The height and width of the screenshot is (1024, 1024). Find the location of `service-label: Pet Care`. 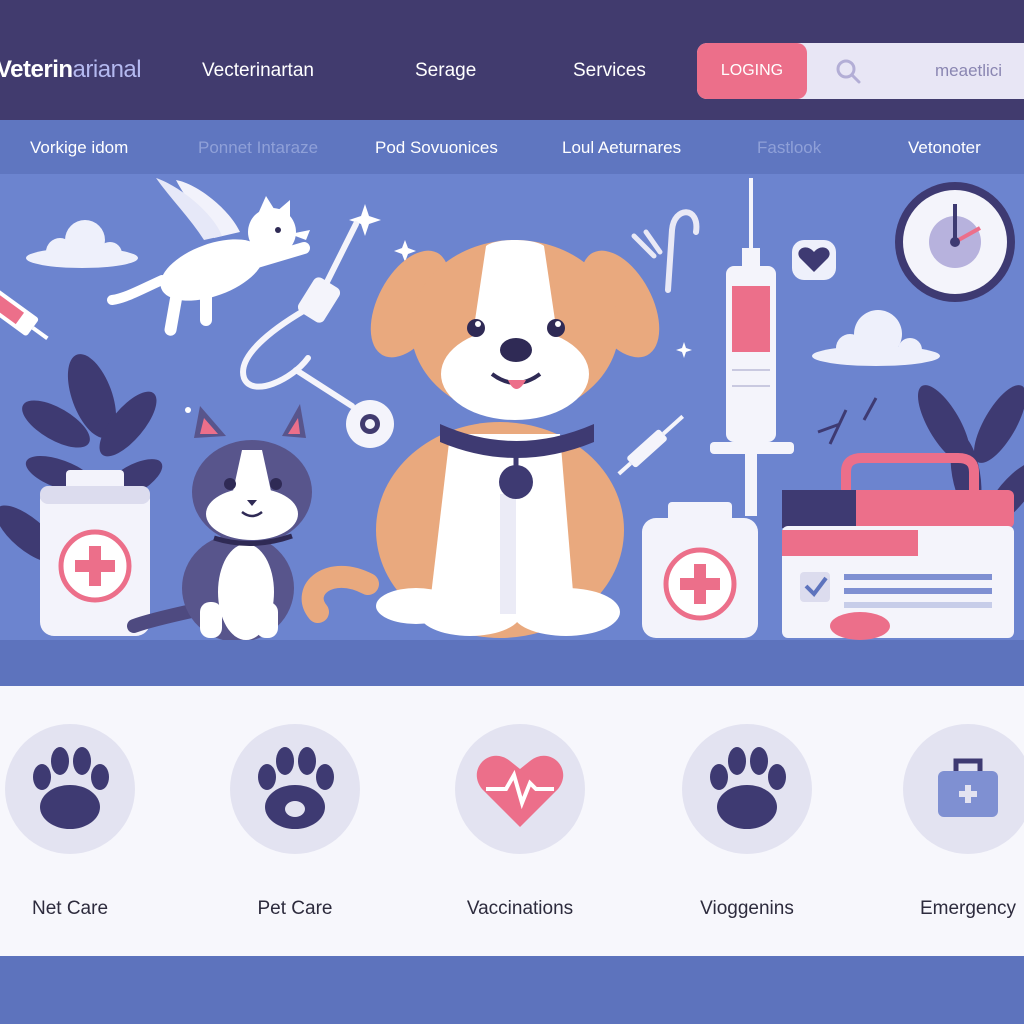

service-label: Pet Care is located at coordinates (295, 908).